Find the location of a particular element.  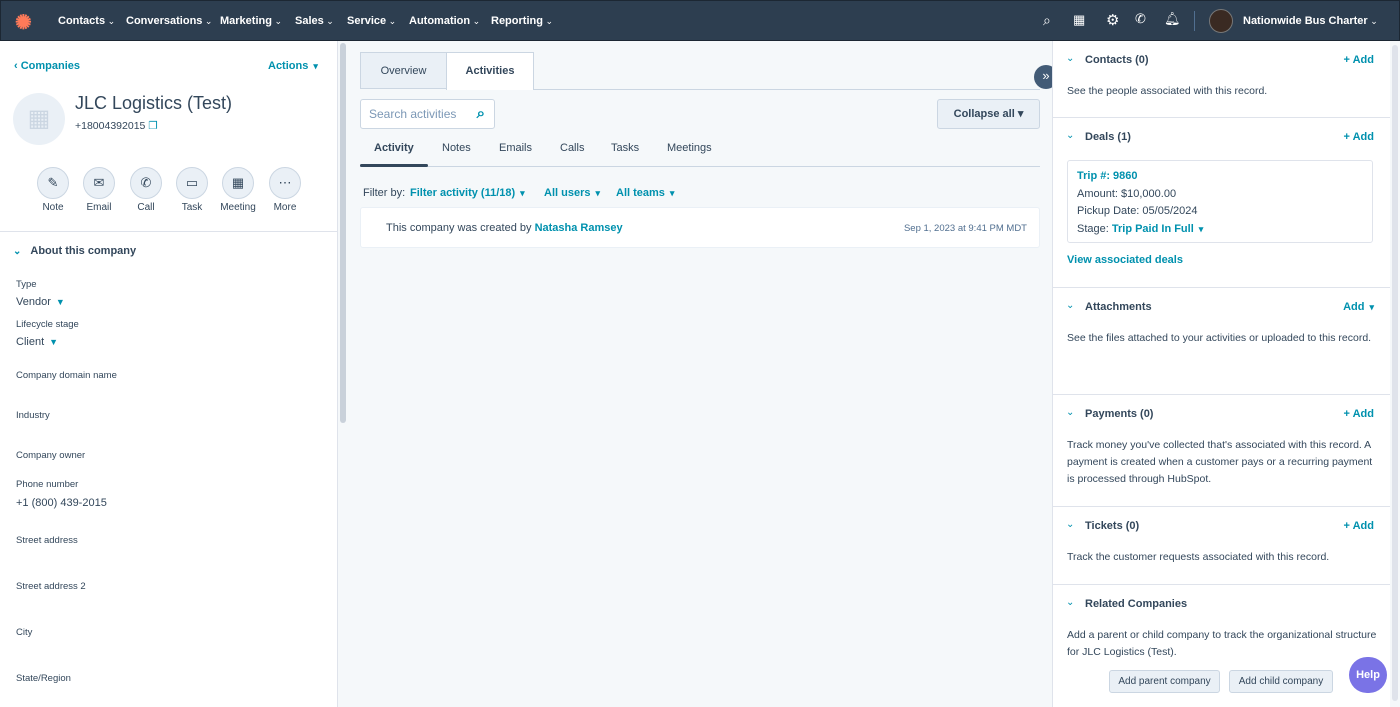

search-activities-input: Search activities ⌕ is located at coordinates (427, 114).